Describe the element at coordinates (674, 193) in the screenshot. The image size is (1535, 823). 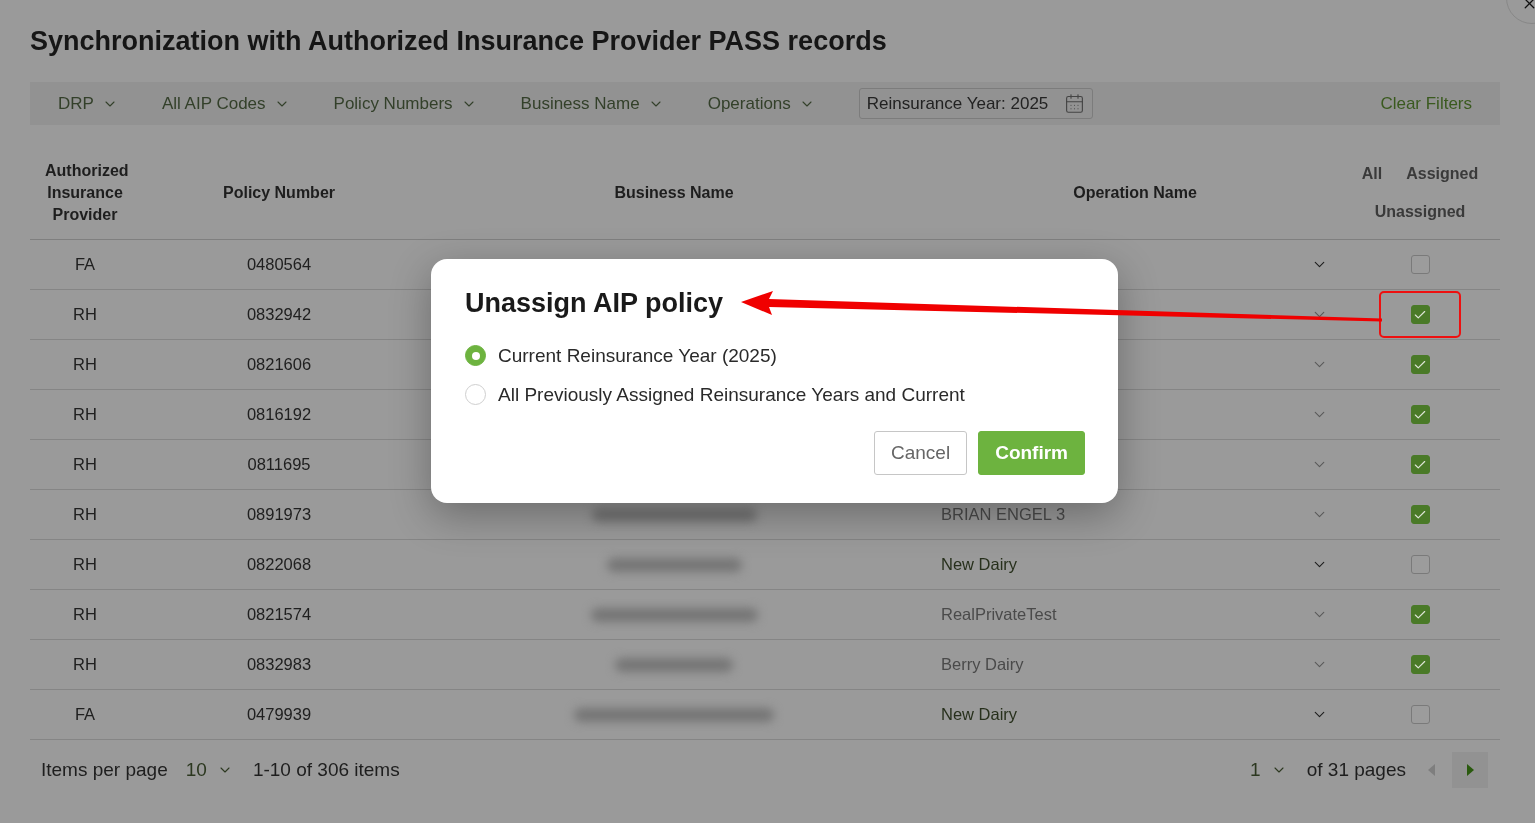
I see `column-header: Business Name` at that location.